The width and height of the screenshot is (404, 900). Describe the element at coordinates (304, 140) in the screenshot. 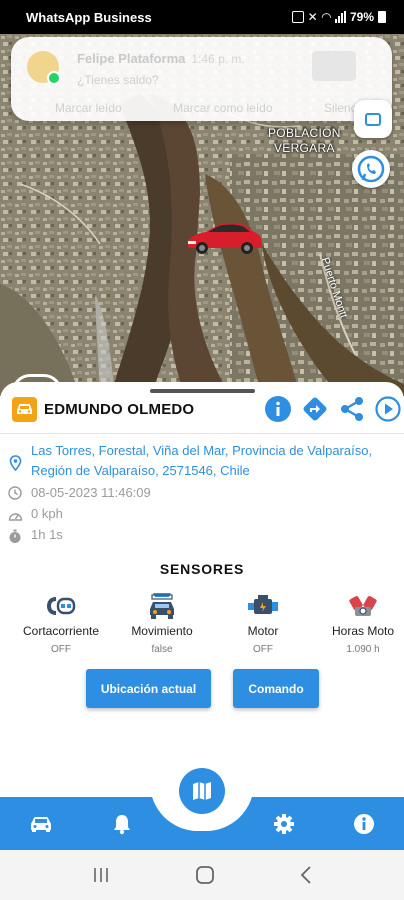

I see `map-place-label: POBLACIÓN VERGARA` at that location.